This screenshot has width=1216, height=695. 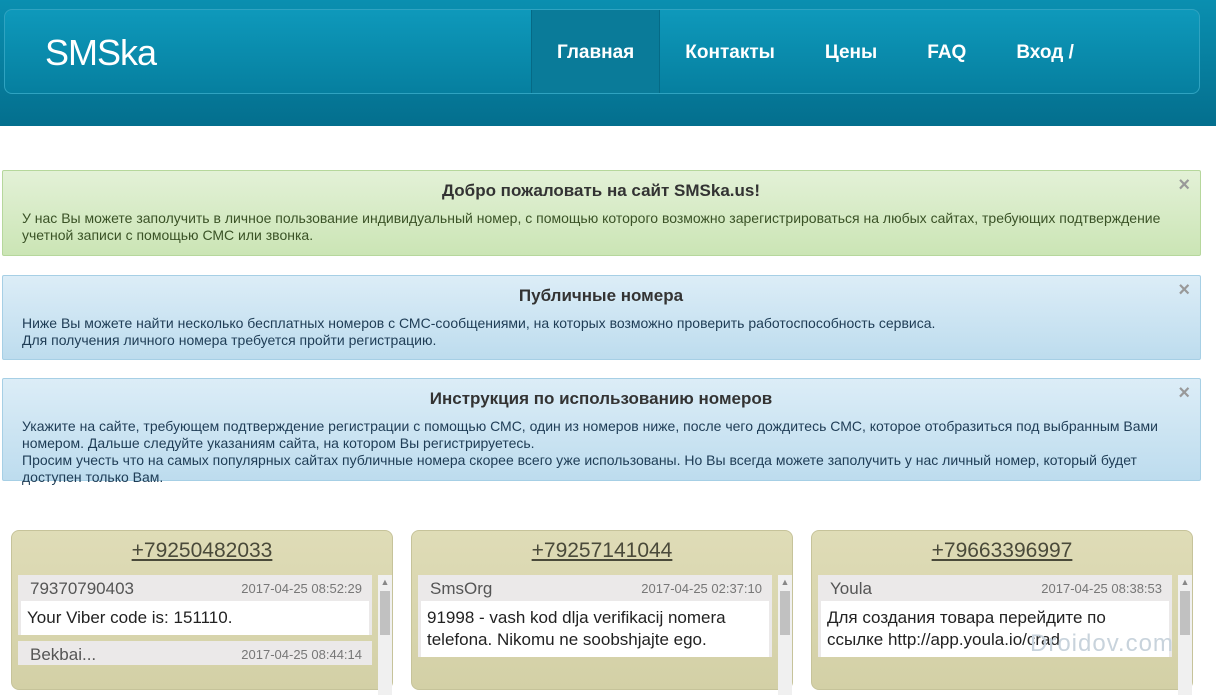 I want to click on nav-faq: FAQ, so click(x=946, y=51).